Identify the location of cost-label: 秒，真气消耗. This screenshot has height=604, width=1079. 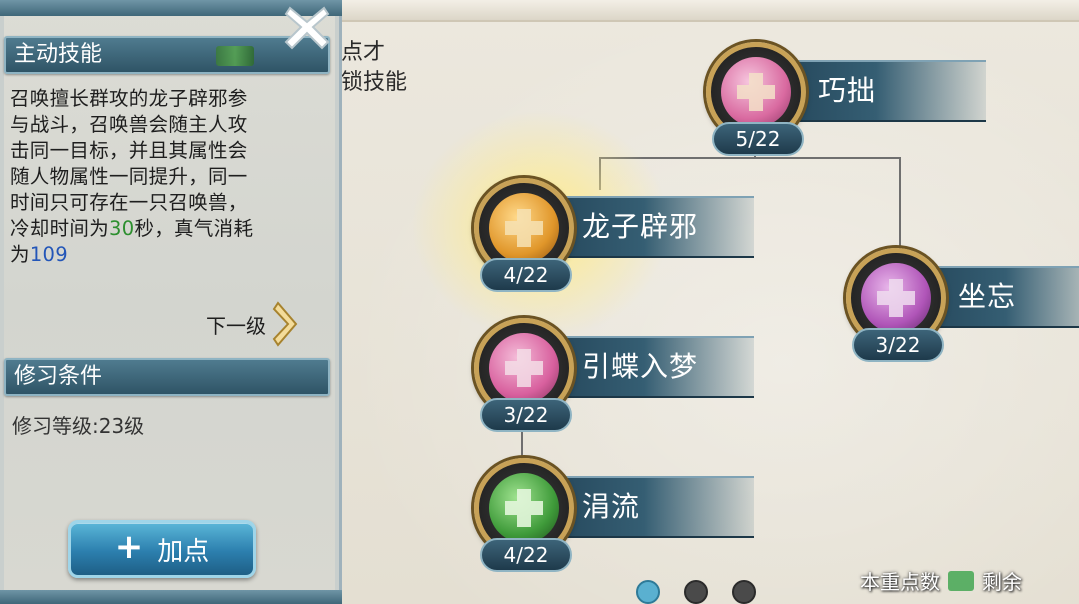
(194, 228).